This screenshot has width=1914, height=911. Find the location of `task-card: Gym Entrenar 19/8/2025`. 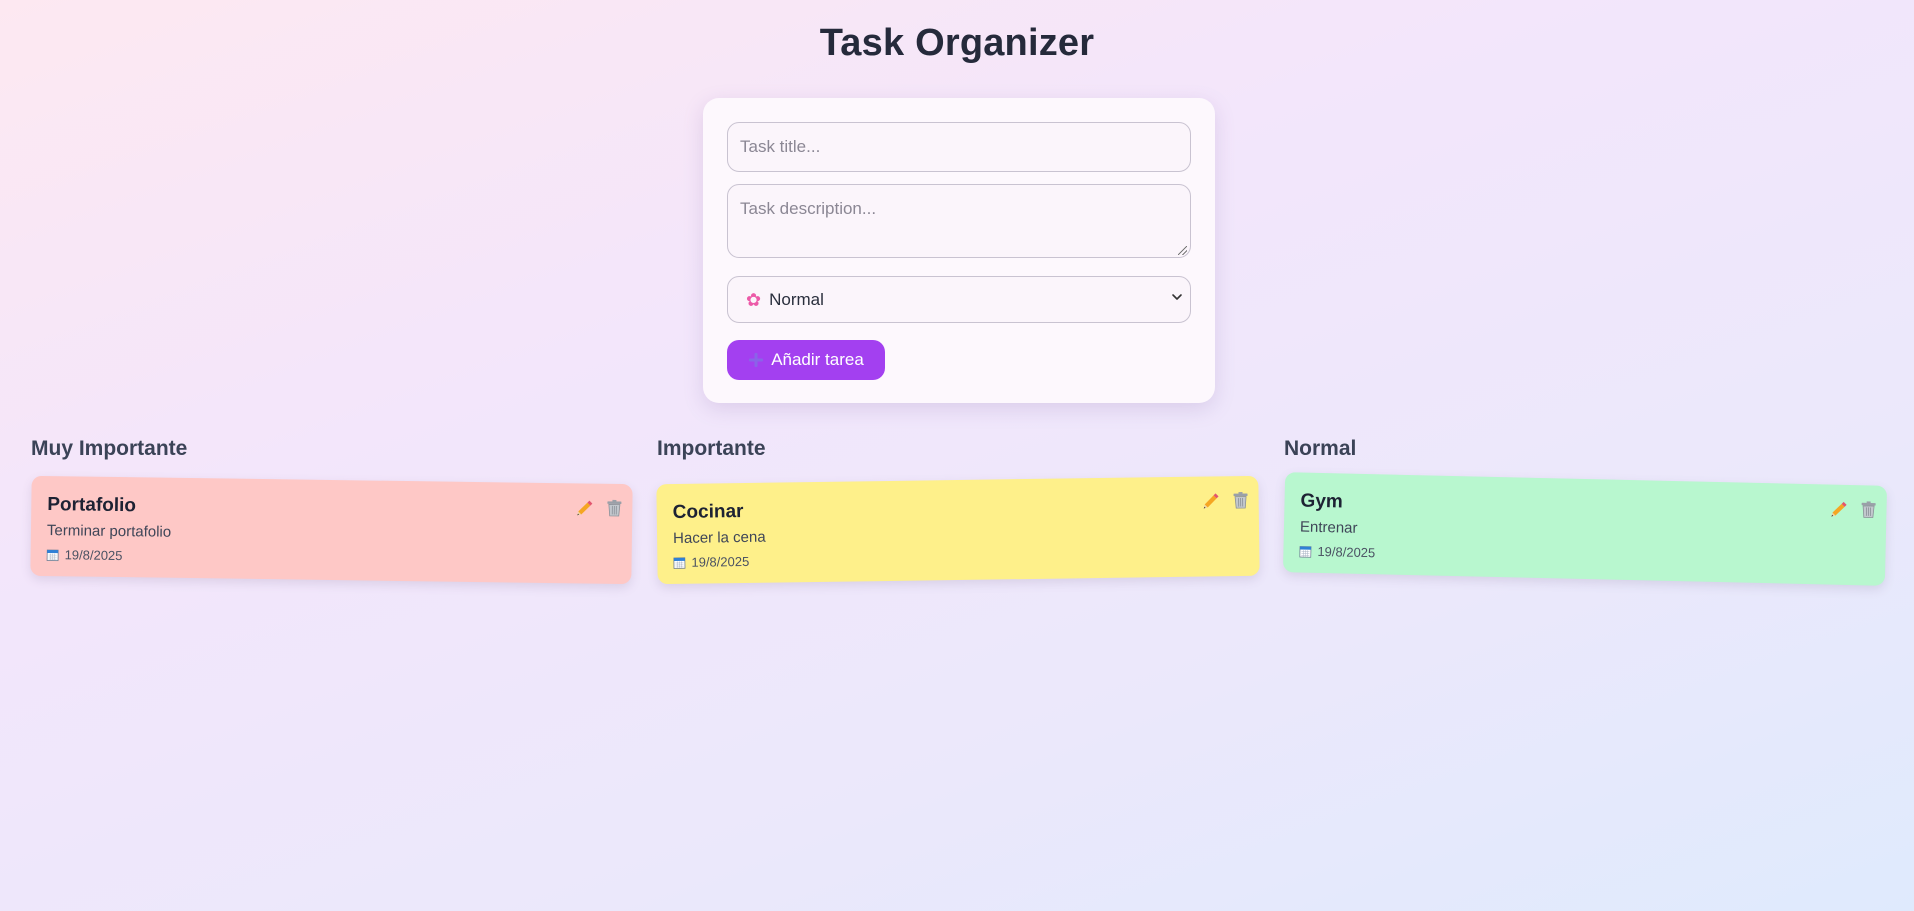

task-card: Gym Entrenar 19/8/2025 is located at coordinates (1585, 529).